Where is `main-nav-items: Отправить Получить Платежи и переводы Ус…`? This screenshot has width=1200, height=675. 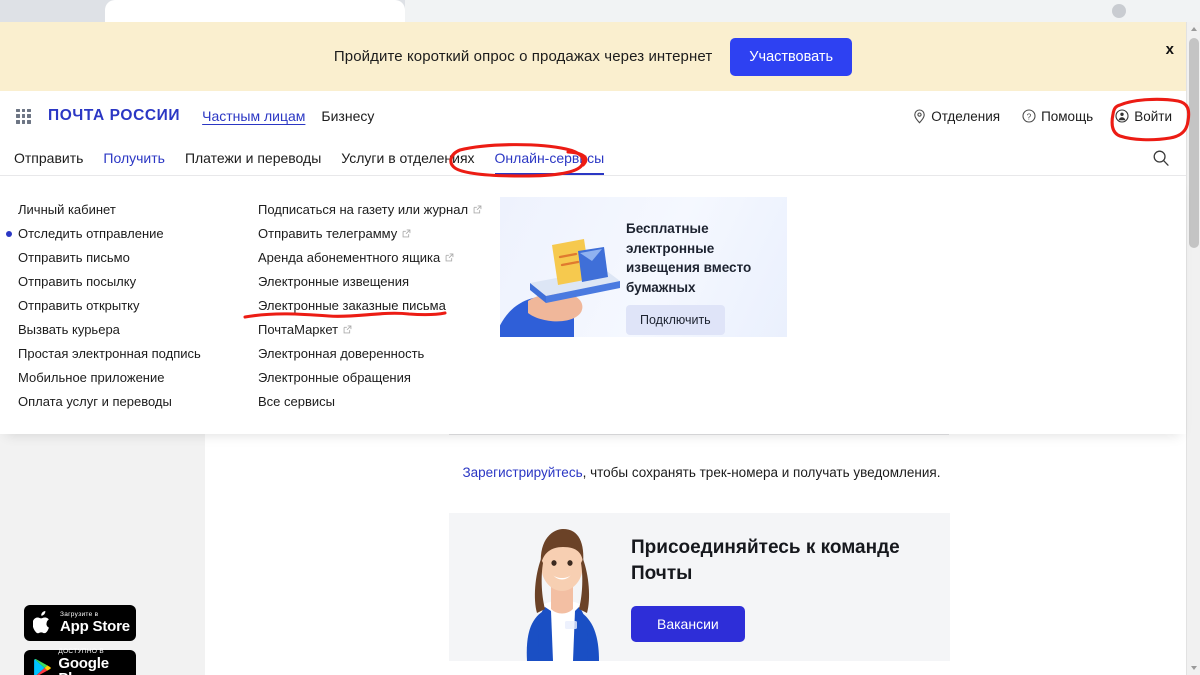
main-nav-items: Отправить Получить Платежи и переводы Ус… is located at coordinates (309, 158).